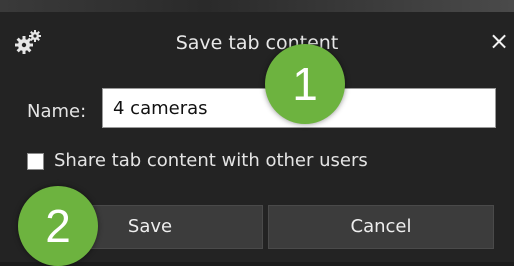  What do you see at coordinates (257, 43) in the screenshot?
I see `dialog-title: Save tab content` at bounding box center [257, 43].